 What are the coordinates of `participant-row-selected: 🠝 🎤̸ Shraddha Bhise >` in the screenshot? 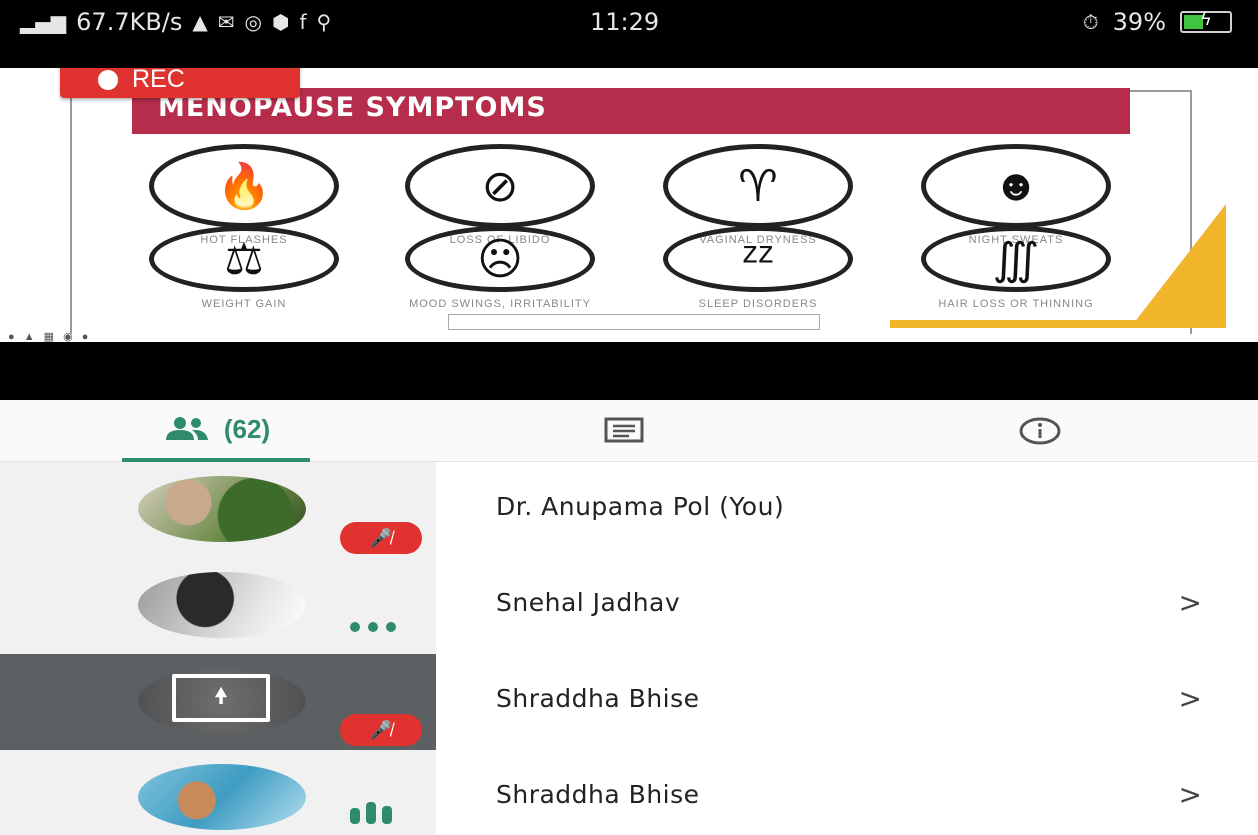 It's located at (629, 702).